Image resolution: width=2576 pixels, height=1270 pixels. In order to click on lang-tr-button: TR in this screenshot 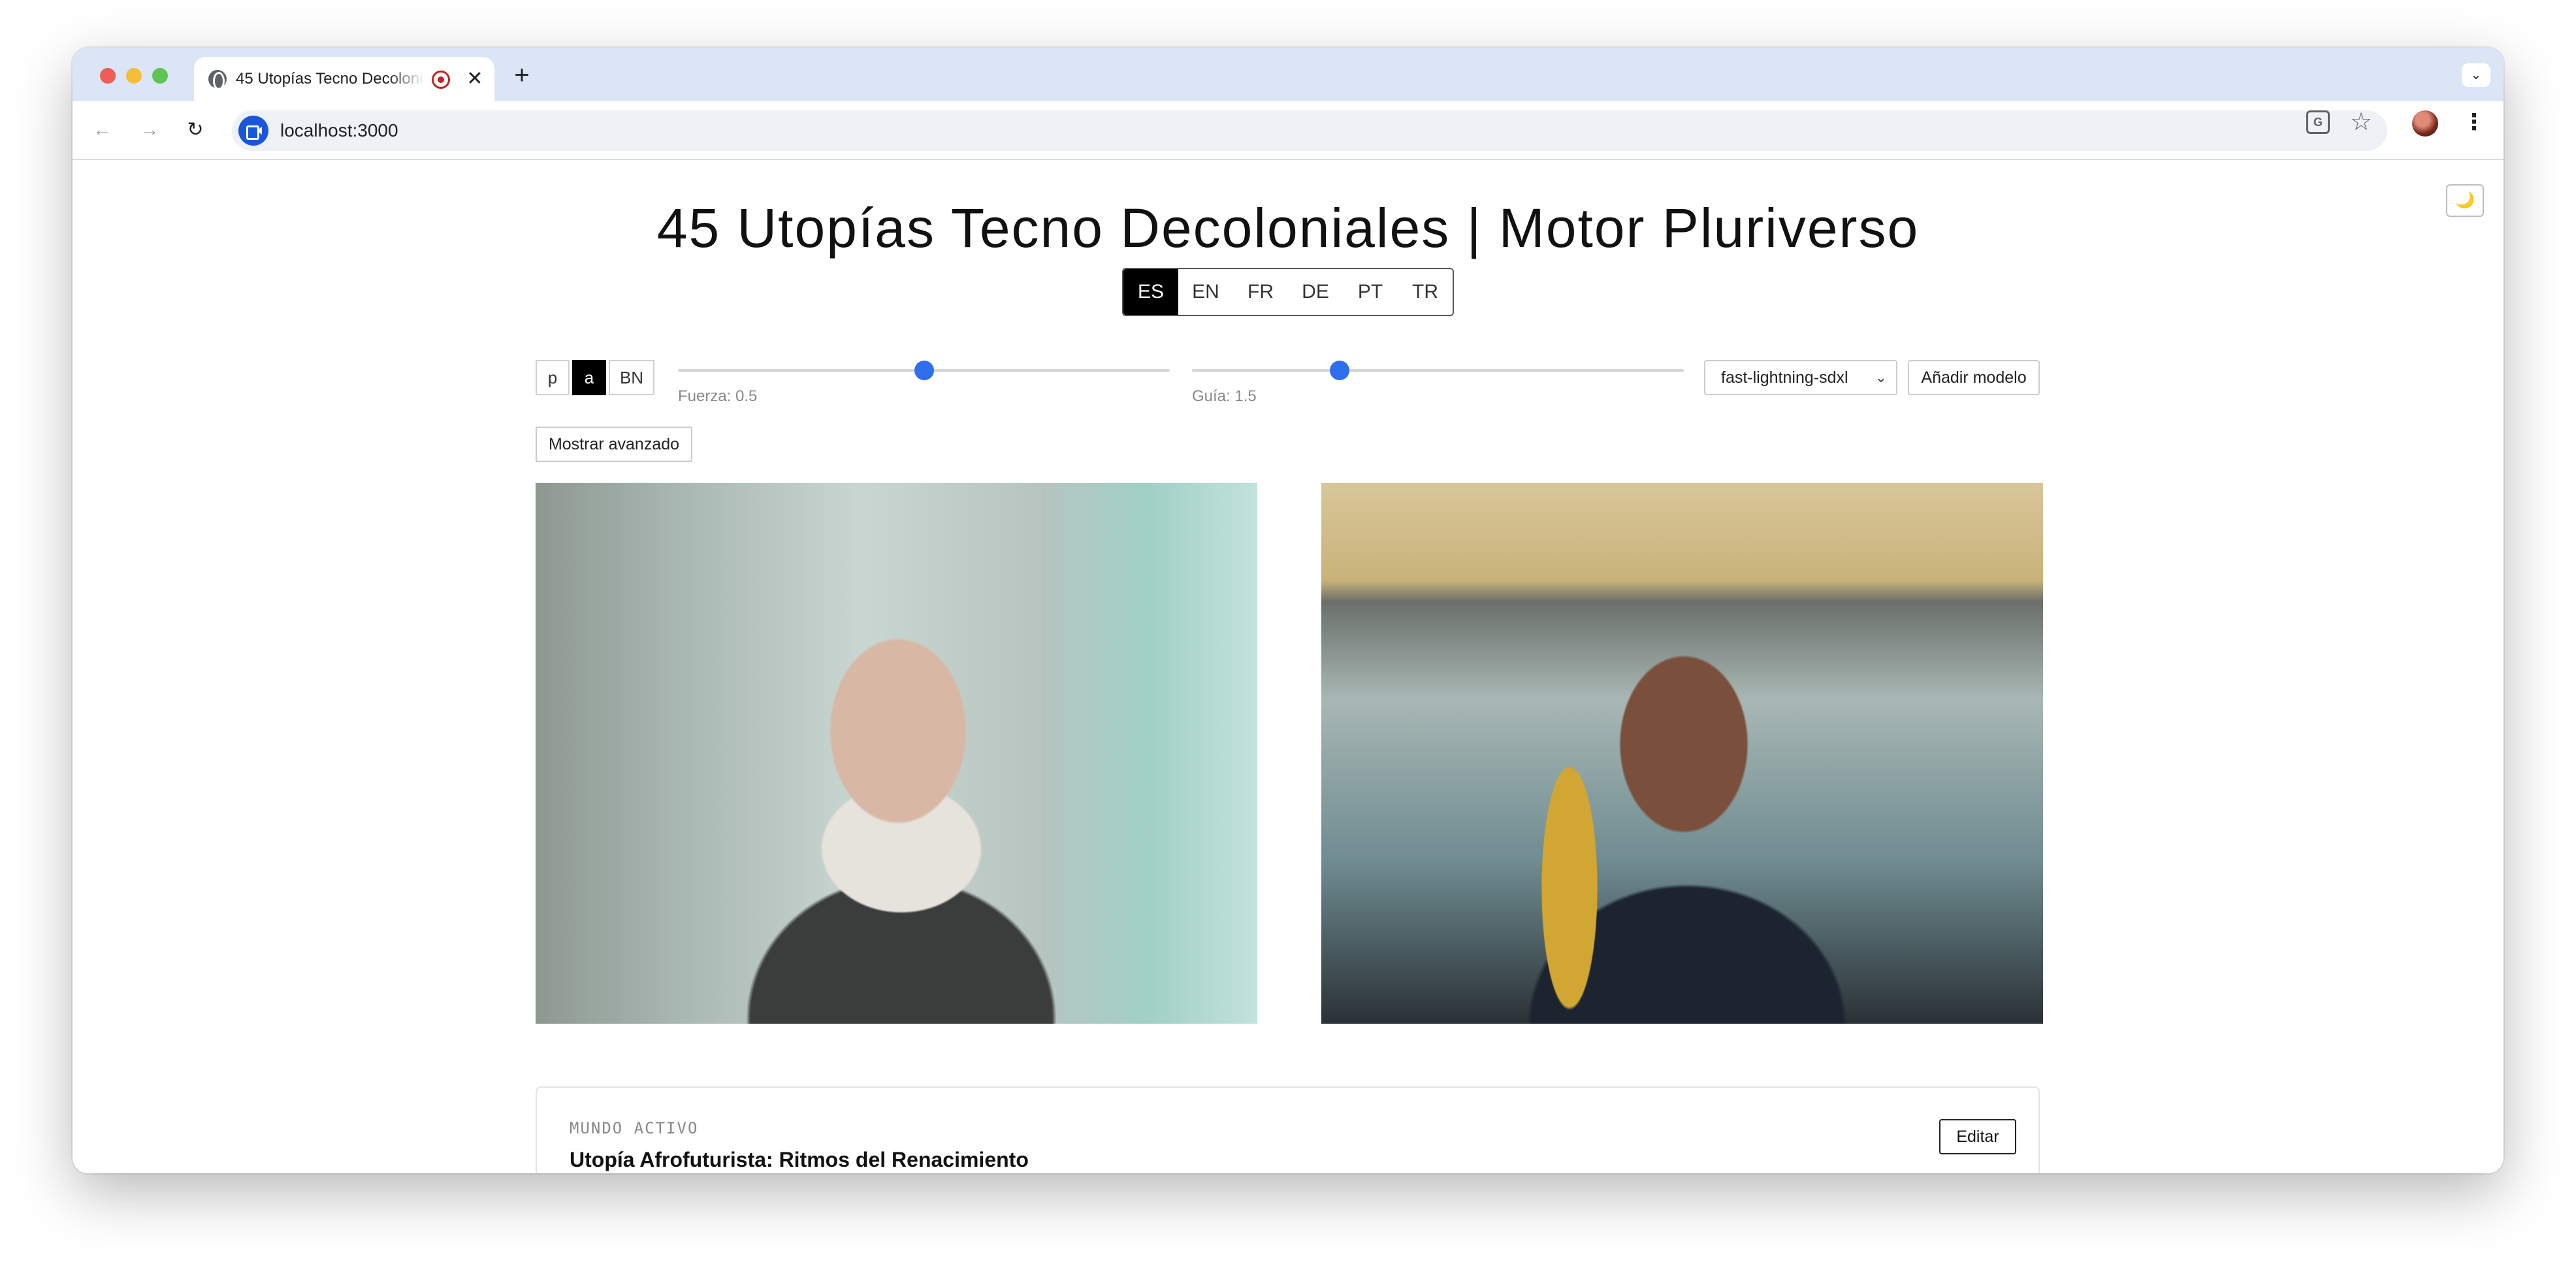, I will do `click(1425, 292)`.